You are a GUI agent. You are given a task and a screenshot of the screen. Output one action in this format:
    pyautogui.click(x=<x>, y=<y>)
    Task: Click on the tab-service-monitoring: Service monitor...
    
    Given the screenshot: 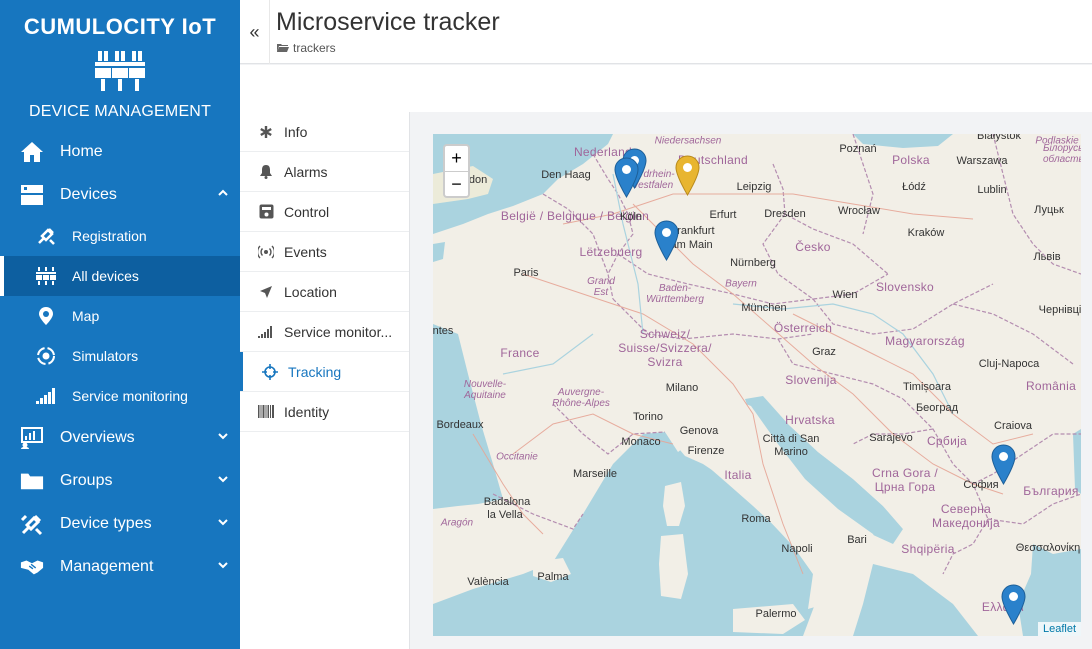 What is the action you would take?
    pyautogui.click(x=324, y=332)
    